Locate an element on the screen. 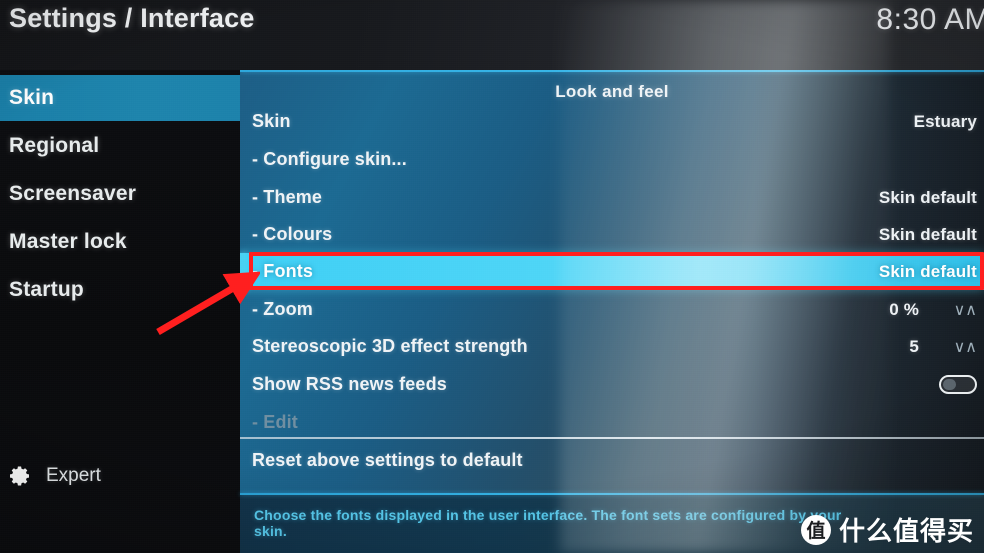 This screenshot has width=984, height=553. window-header: Settings / Interface 8:30 AM is located at coordinates (492, 35).